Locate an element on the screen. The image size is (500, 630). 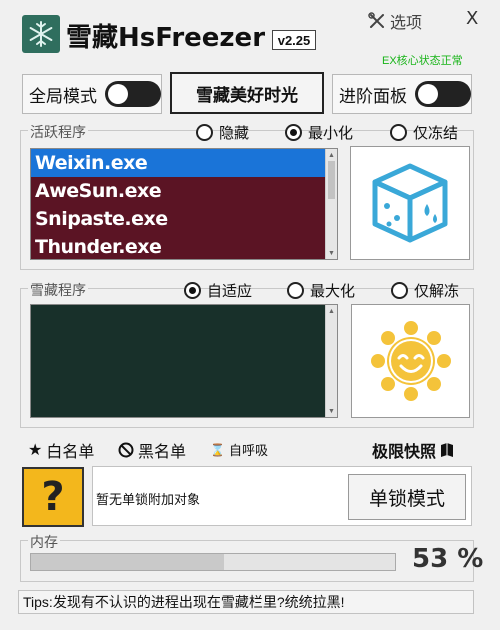
app-title: 雪藏HsFreezer is located at coordinates (166, 38).